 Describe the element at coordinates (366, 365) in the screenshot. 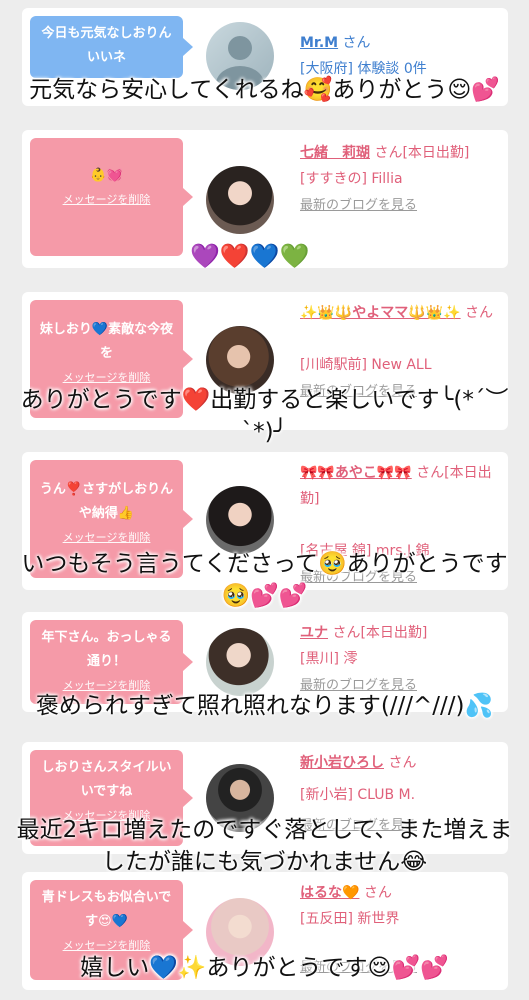

I see `sender-shop: [川崎駅前] New ALL` at that location.